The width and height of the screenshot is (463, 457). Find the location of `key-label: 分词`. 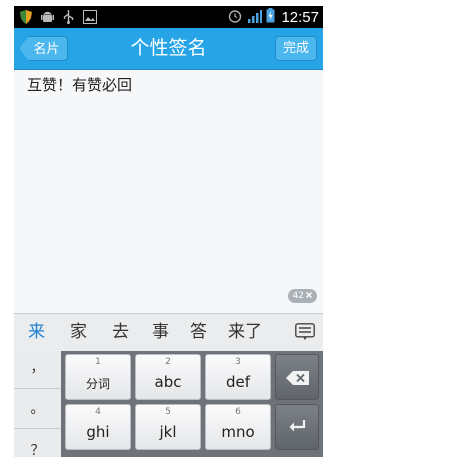

key-label: 分词 is located at coordinates (97, 384).